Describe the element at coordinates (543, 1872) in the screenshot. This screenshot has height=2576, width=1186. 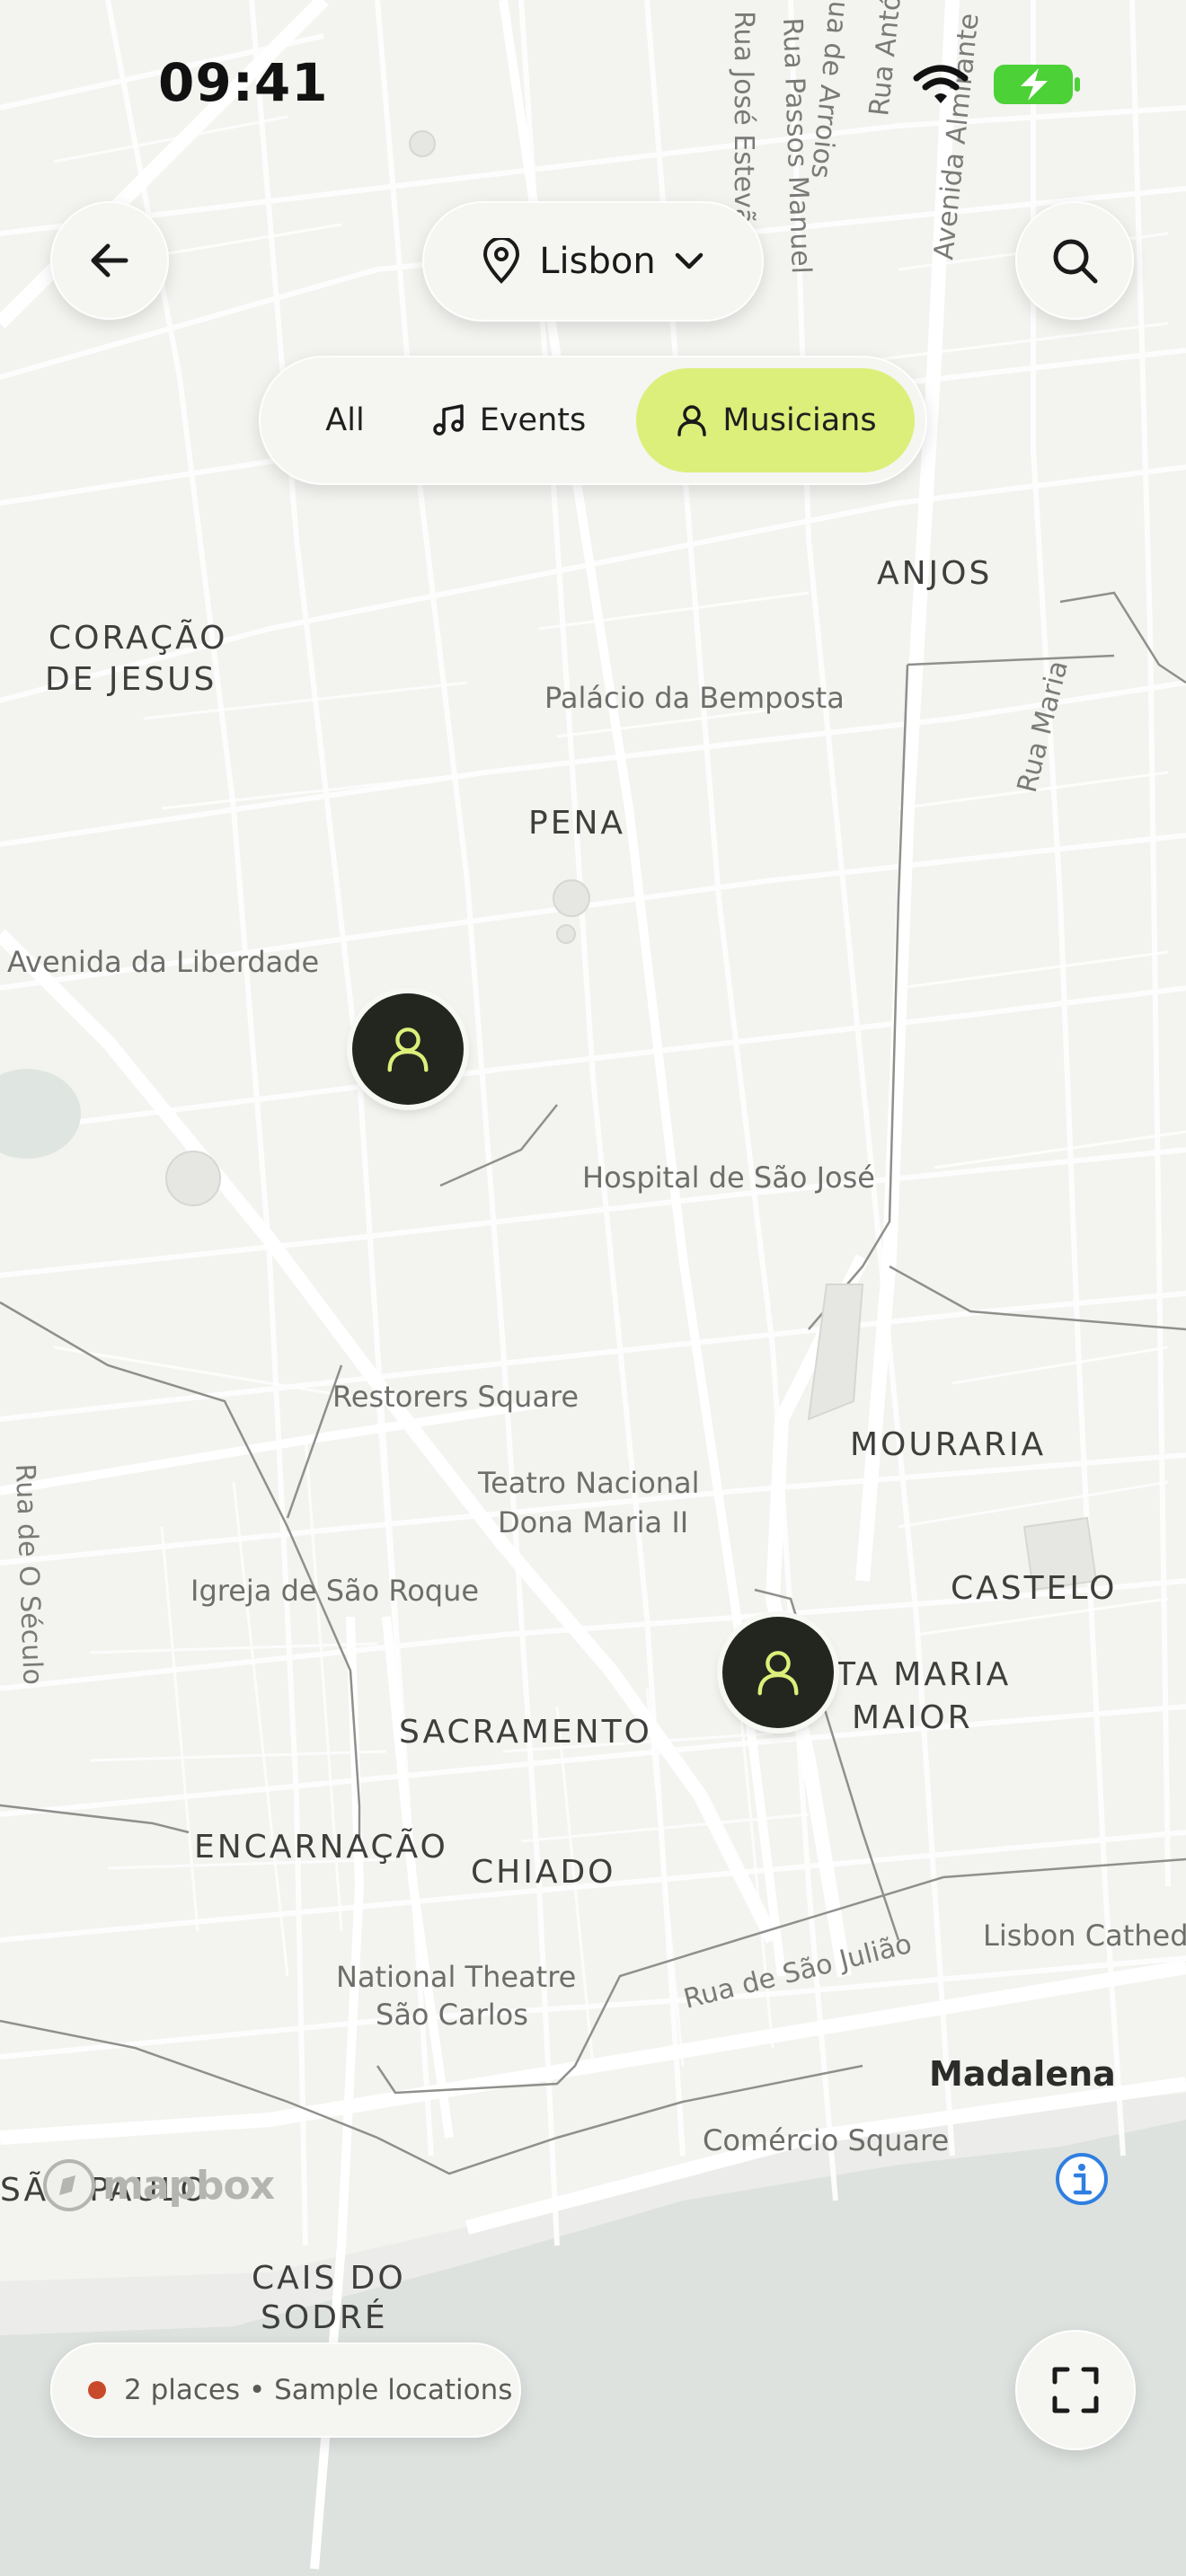
I see `svg-text: CHIADO` at that location.